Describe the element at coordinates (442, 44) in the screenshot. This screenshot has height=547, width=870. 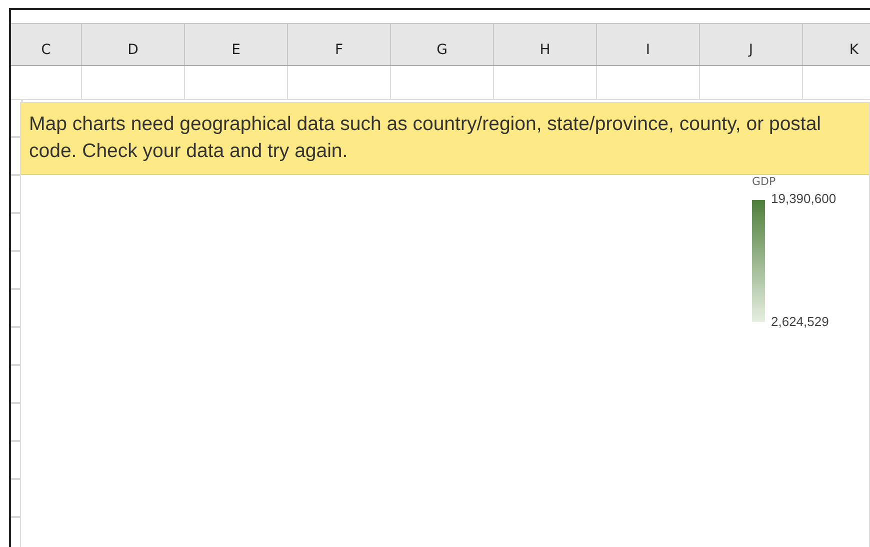
I see `column-header: G` at that location.